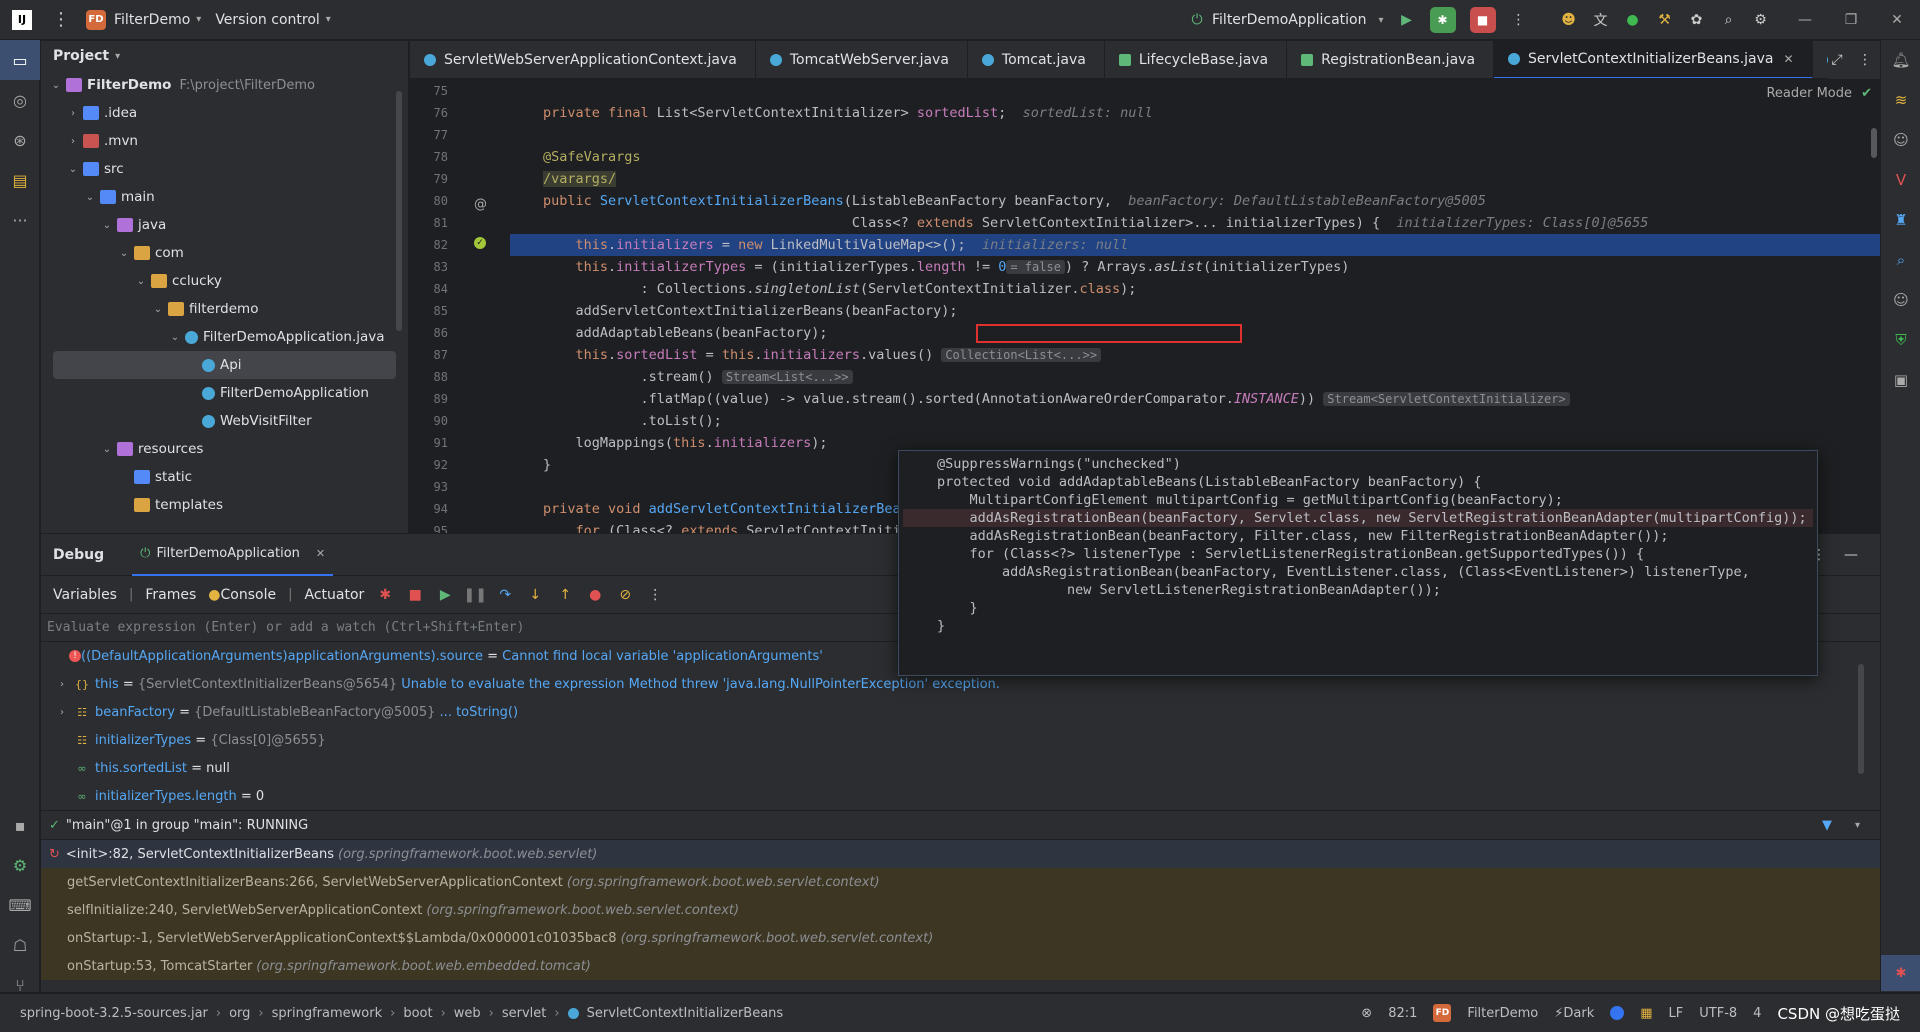 The height and width of the screenshot is (1032, 1920). What do you see at coordinates (152, 20) in the screenshot?
I see `project-name: FilterDemo` at bounding box center [152, 20].